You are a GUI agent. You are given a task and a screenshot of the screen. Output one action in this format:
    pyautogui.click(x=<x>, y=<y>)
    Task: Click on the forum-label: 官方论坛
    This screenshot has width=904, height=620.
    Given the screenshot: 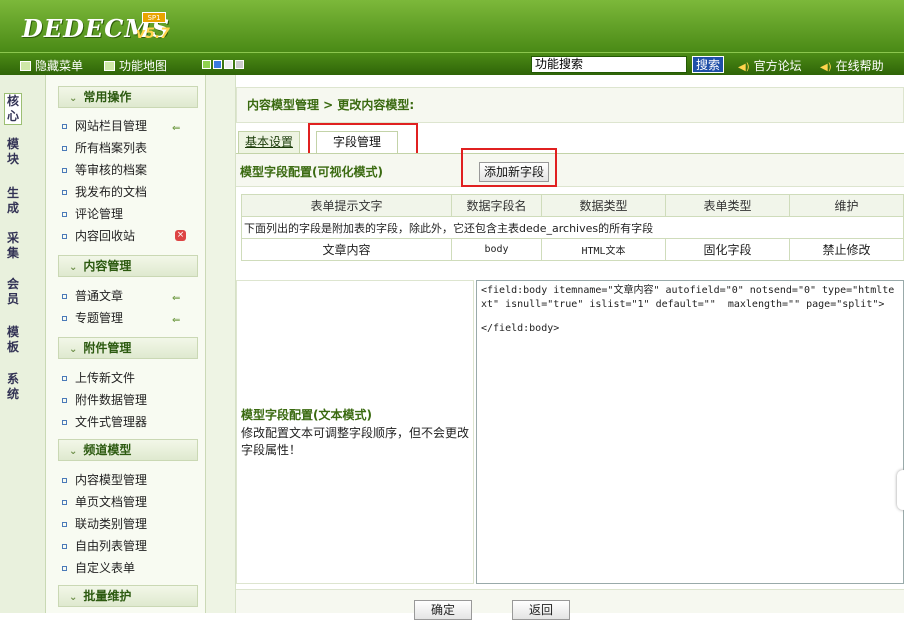 What is the action you would take?
    pyautogui.click(x=777, y=66)
    